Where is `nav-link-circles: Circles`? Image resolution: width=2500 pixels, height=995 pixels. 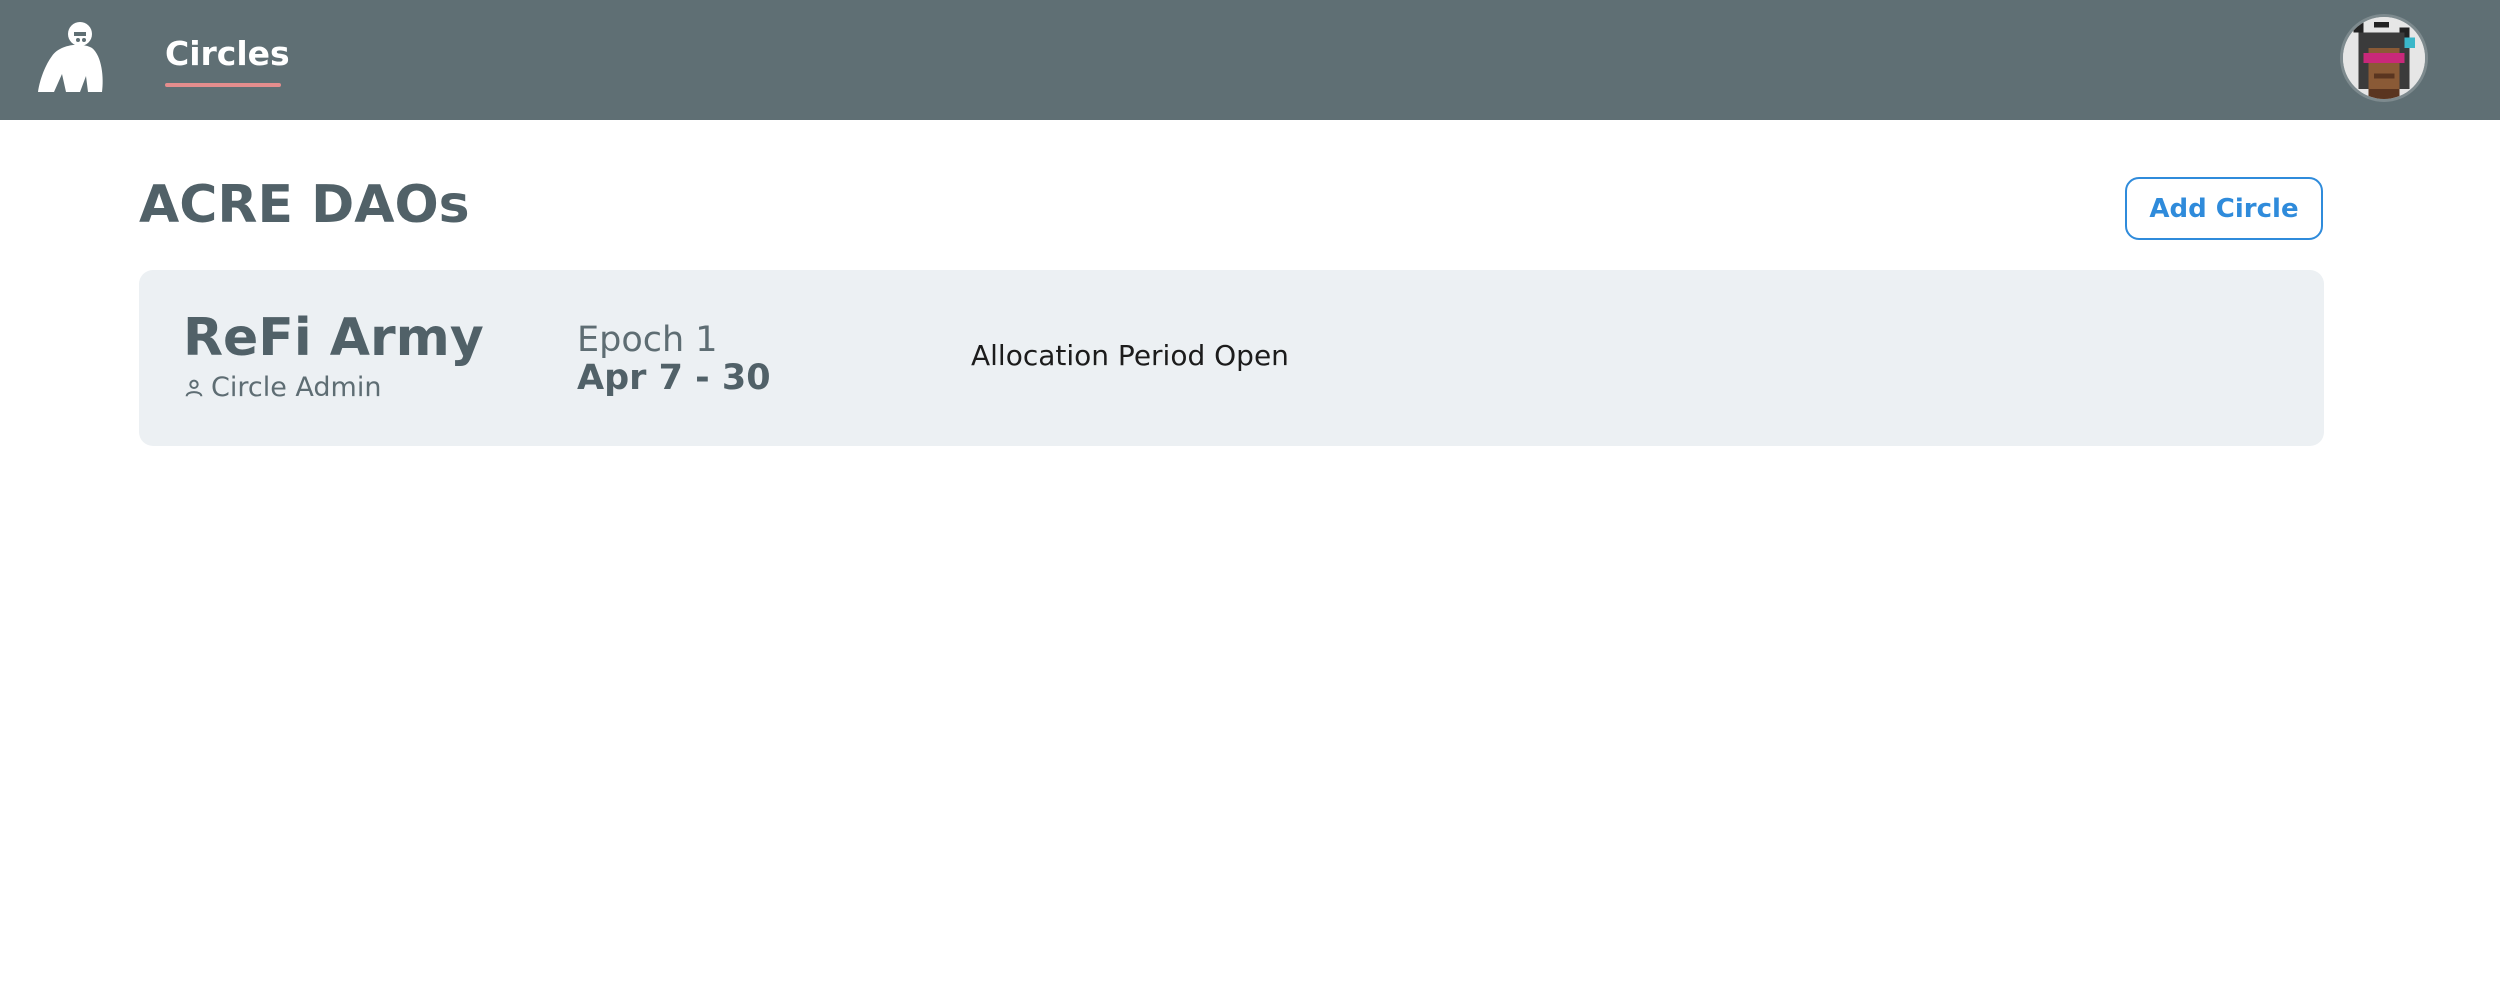
nav-link-circles: Circles is located at coordinates (227, 53).